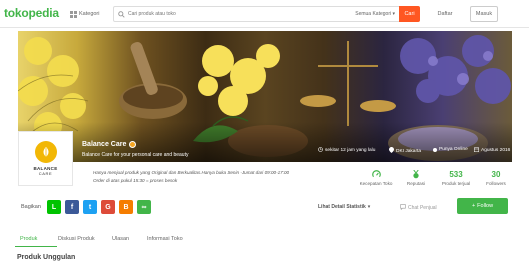 The image size is (529, 265). I want to click on chat-seller-button: Chat Penjual, so click(418, 208).